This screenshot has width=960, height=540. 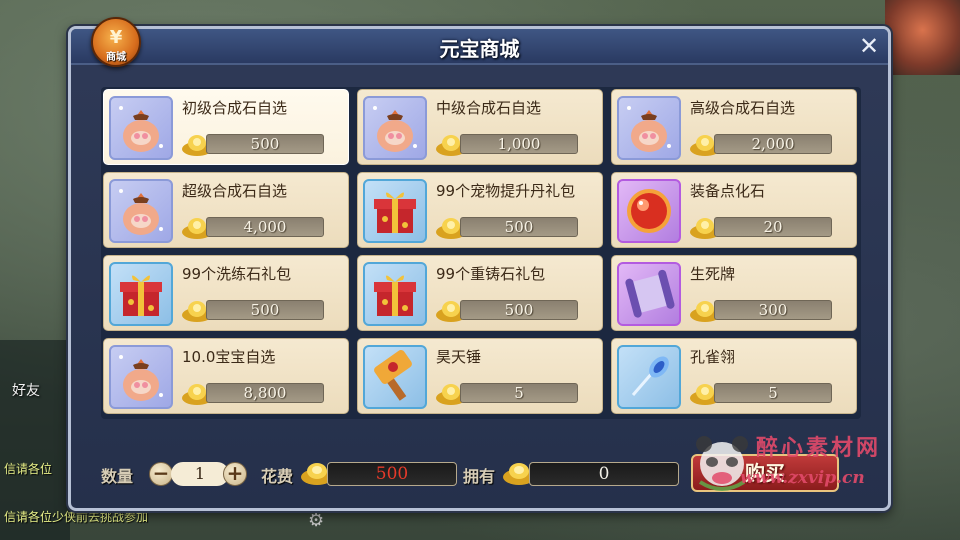 I want to click on shop-item-card: 初级合成石自选 500, so click(x=226, y=127).